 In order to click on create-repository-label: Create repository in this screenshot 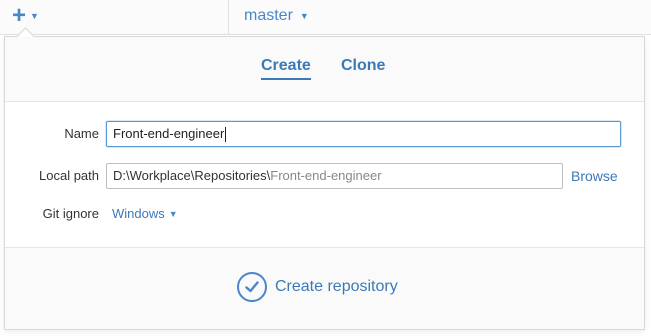, I will do `click(336, 286)`.